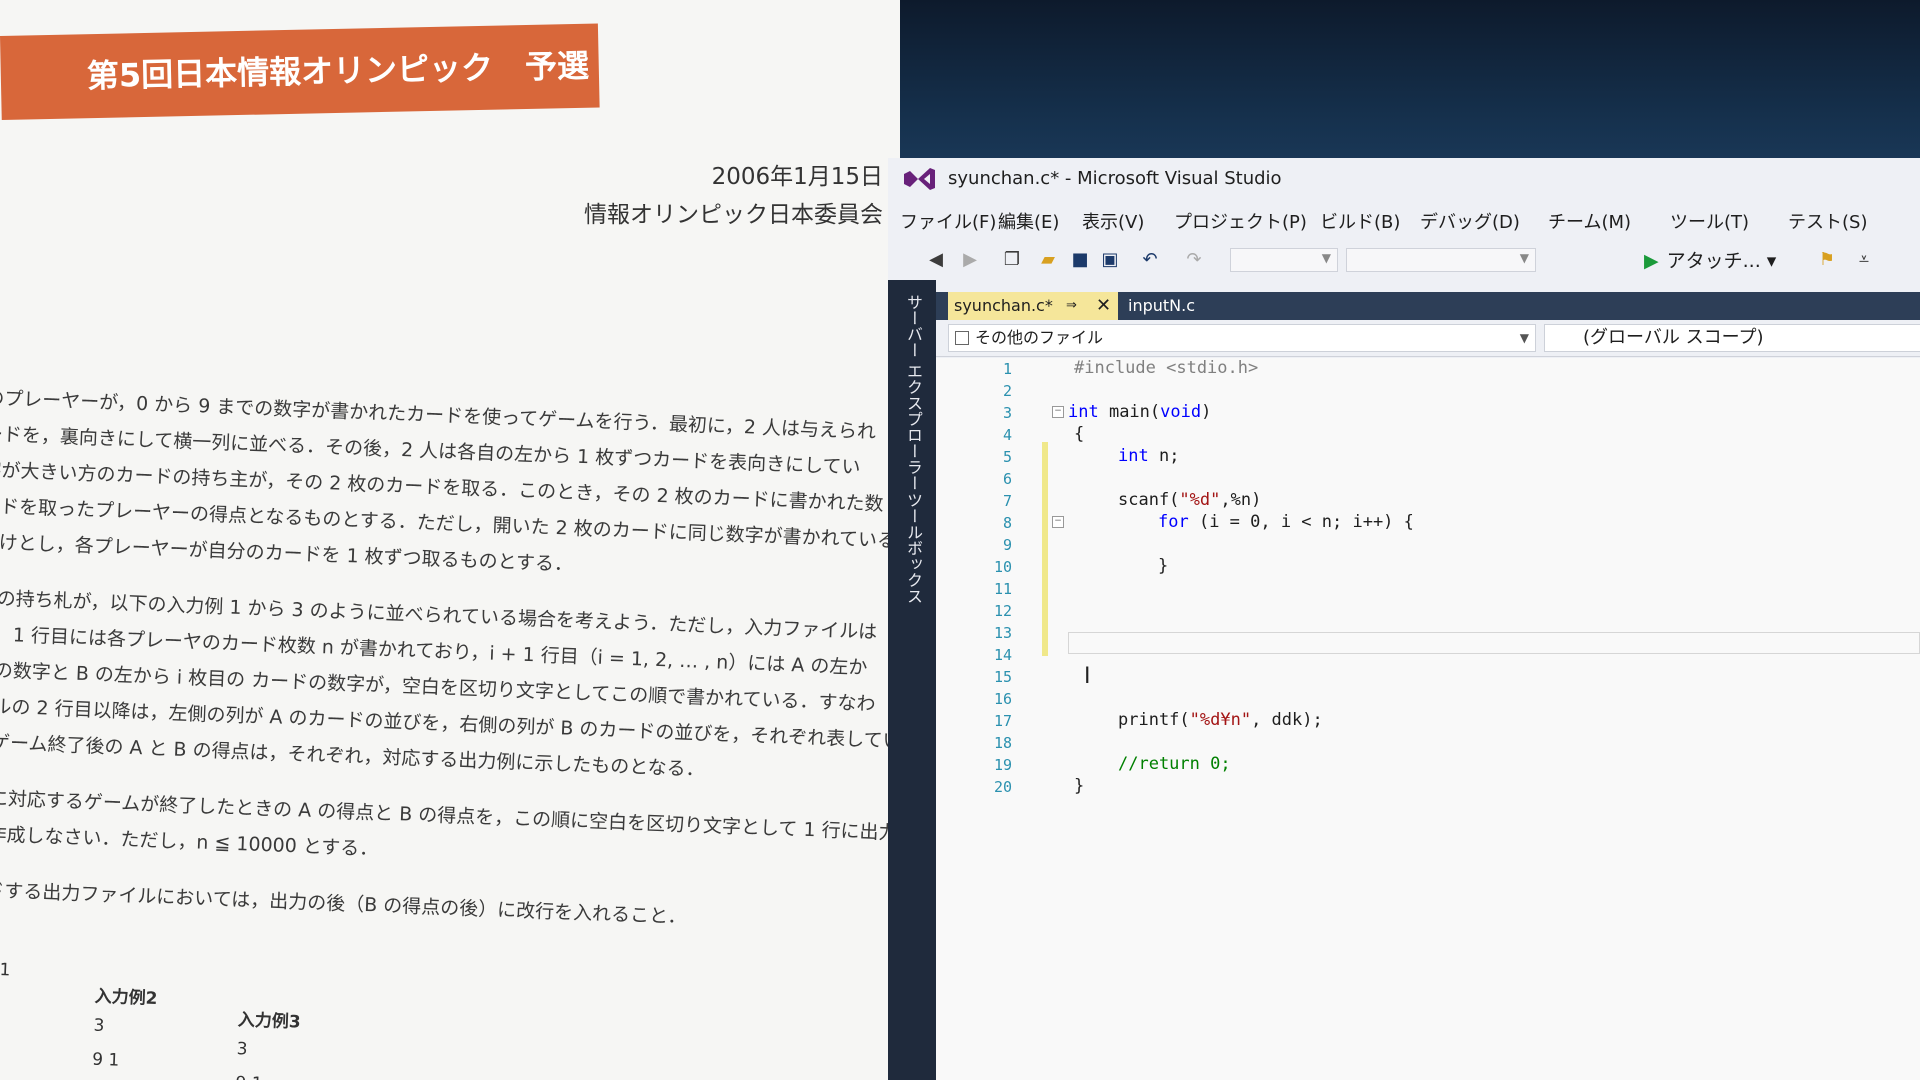  Describe the element at coordinates (1115, 178) in the screenshot. I see `window-title: syunchan.c* - Microsoft Visual Studio` at that location.